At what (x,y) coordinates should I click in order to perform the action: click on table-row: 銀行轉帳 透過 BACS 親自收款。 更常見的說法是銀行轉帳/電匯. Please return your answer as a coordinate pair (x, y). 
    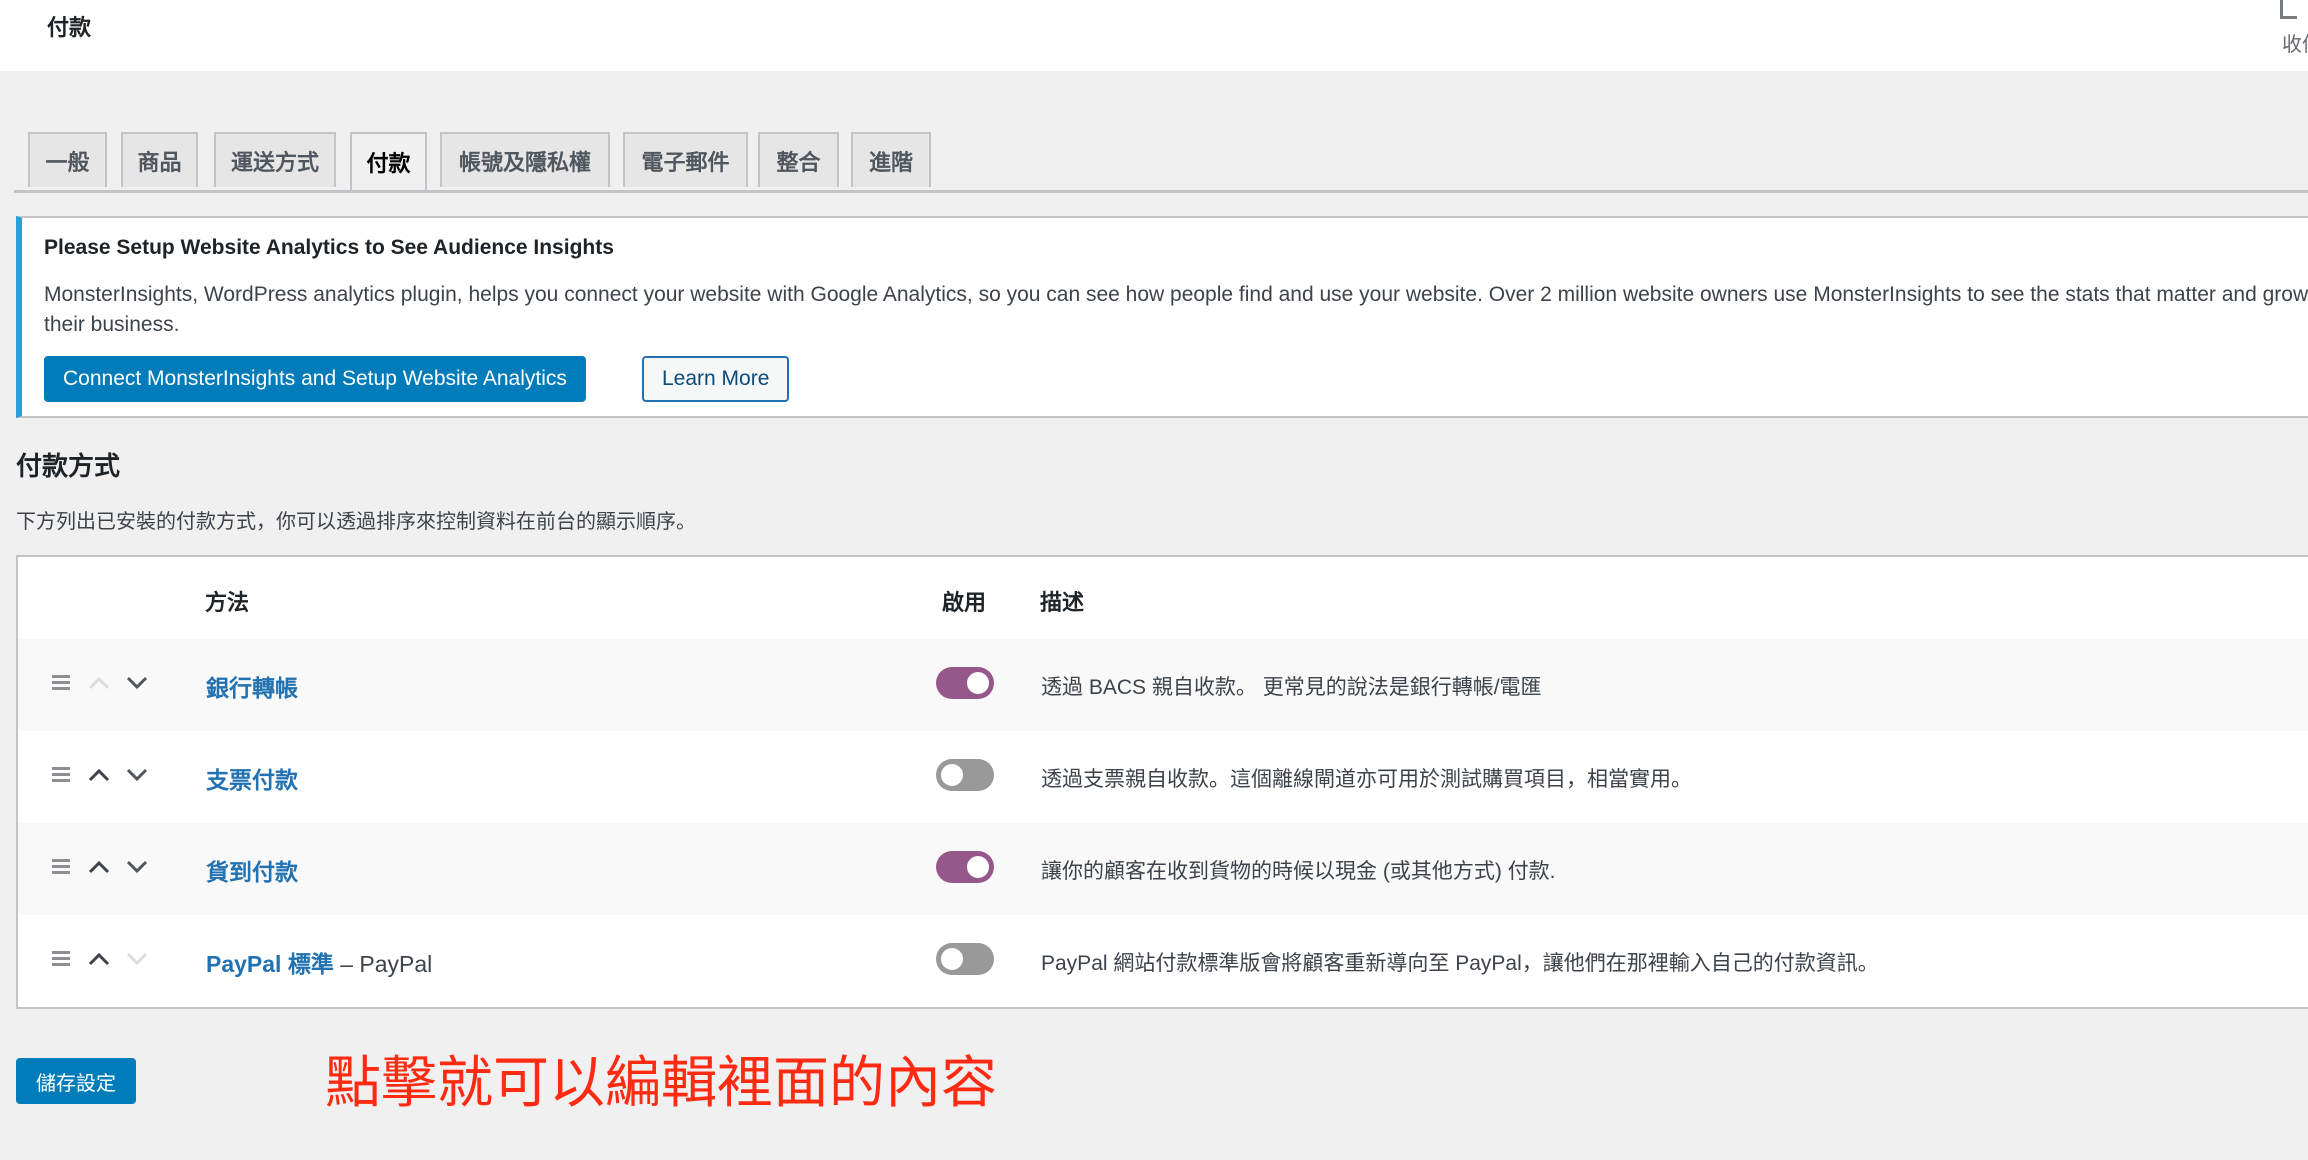
    Looking at the image, I should click on (1163, 685).